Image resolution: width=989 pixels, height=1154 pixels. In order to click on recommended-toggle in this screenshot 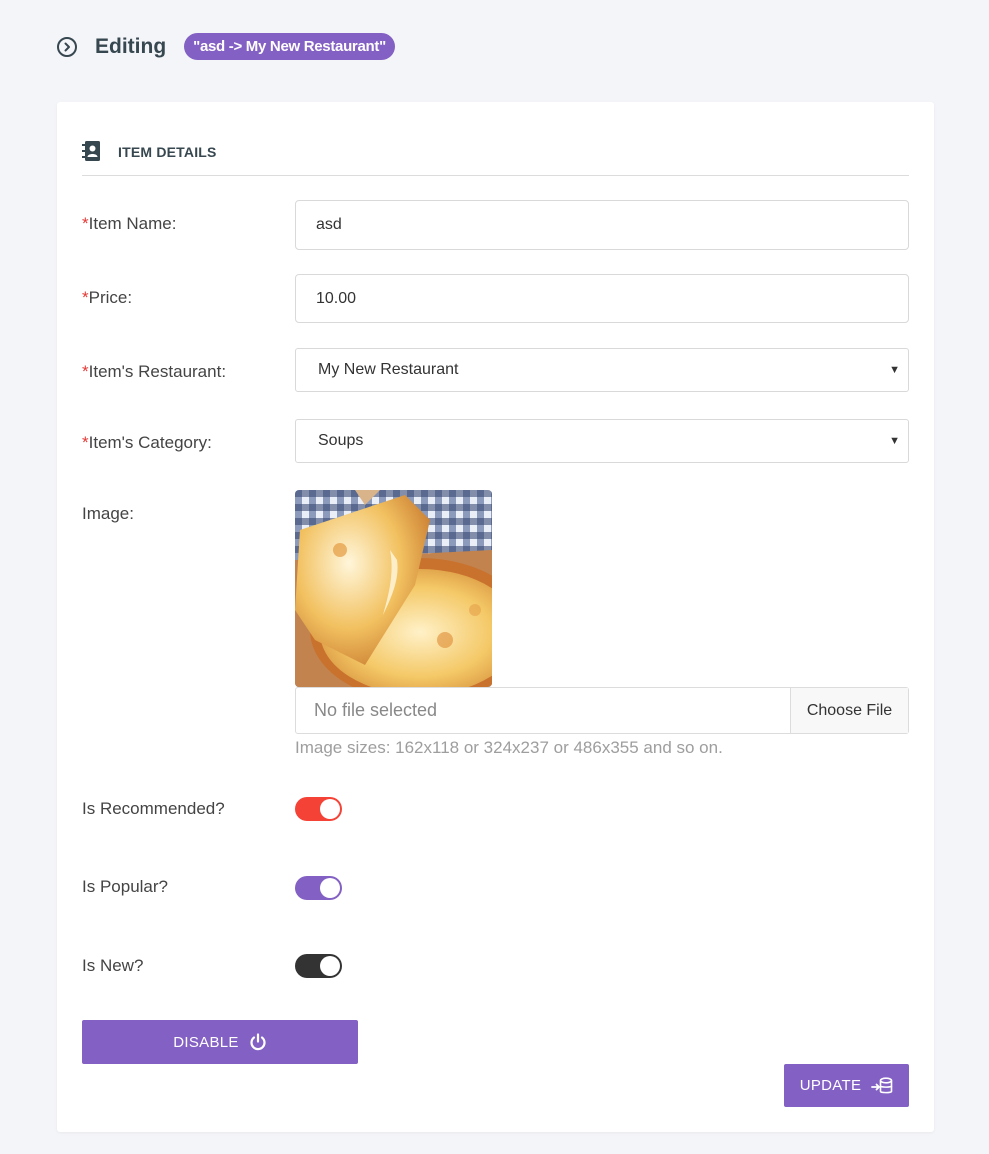, I will do `click(318, 809)`.